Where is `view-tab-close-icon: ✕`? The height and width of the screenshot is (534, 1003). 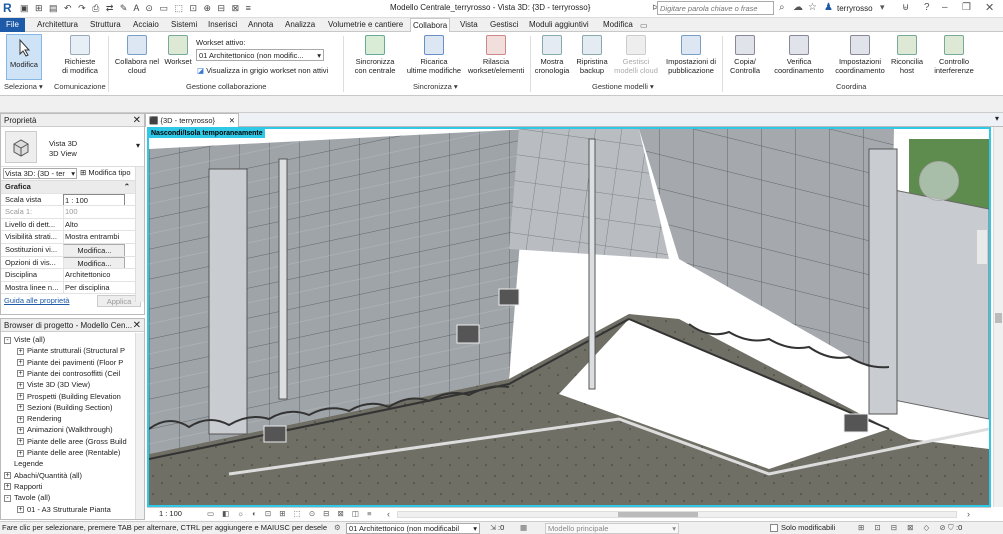 view-tab-close-icon: ✕ is located at coordinates (232, 120).